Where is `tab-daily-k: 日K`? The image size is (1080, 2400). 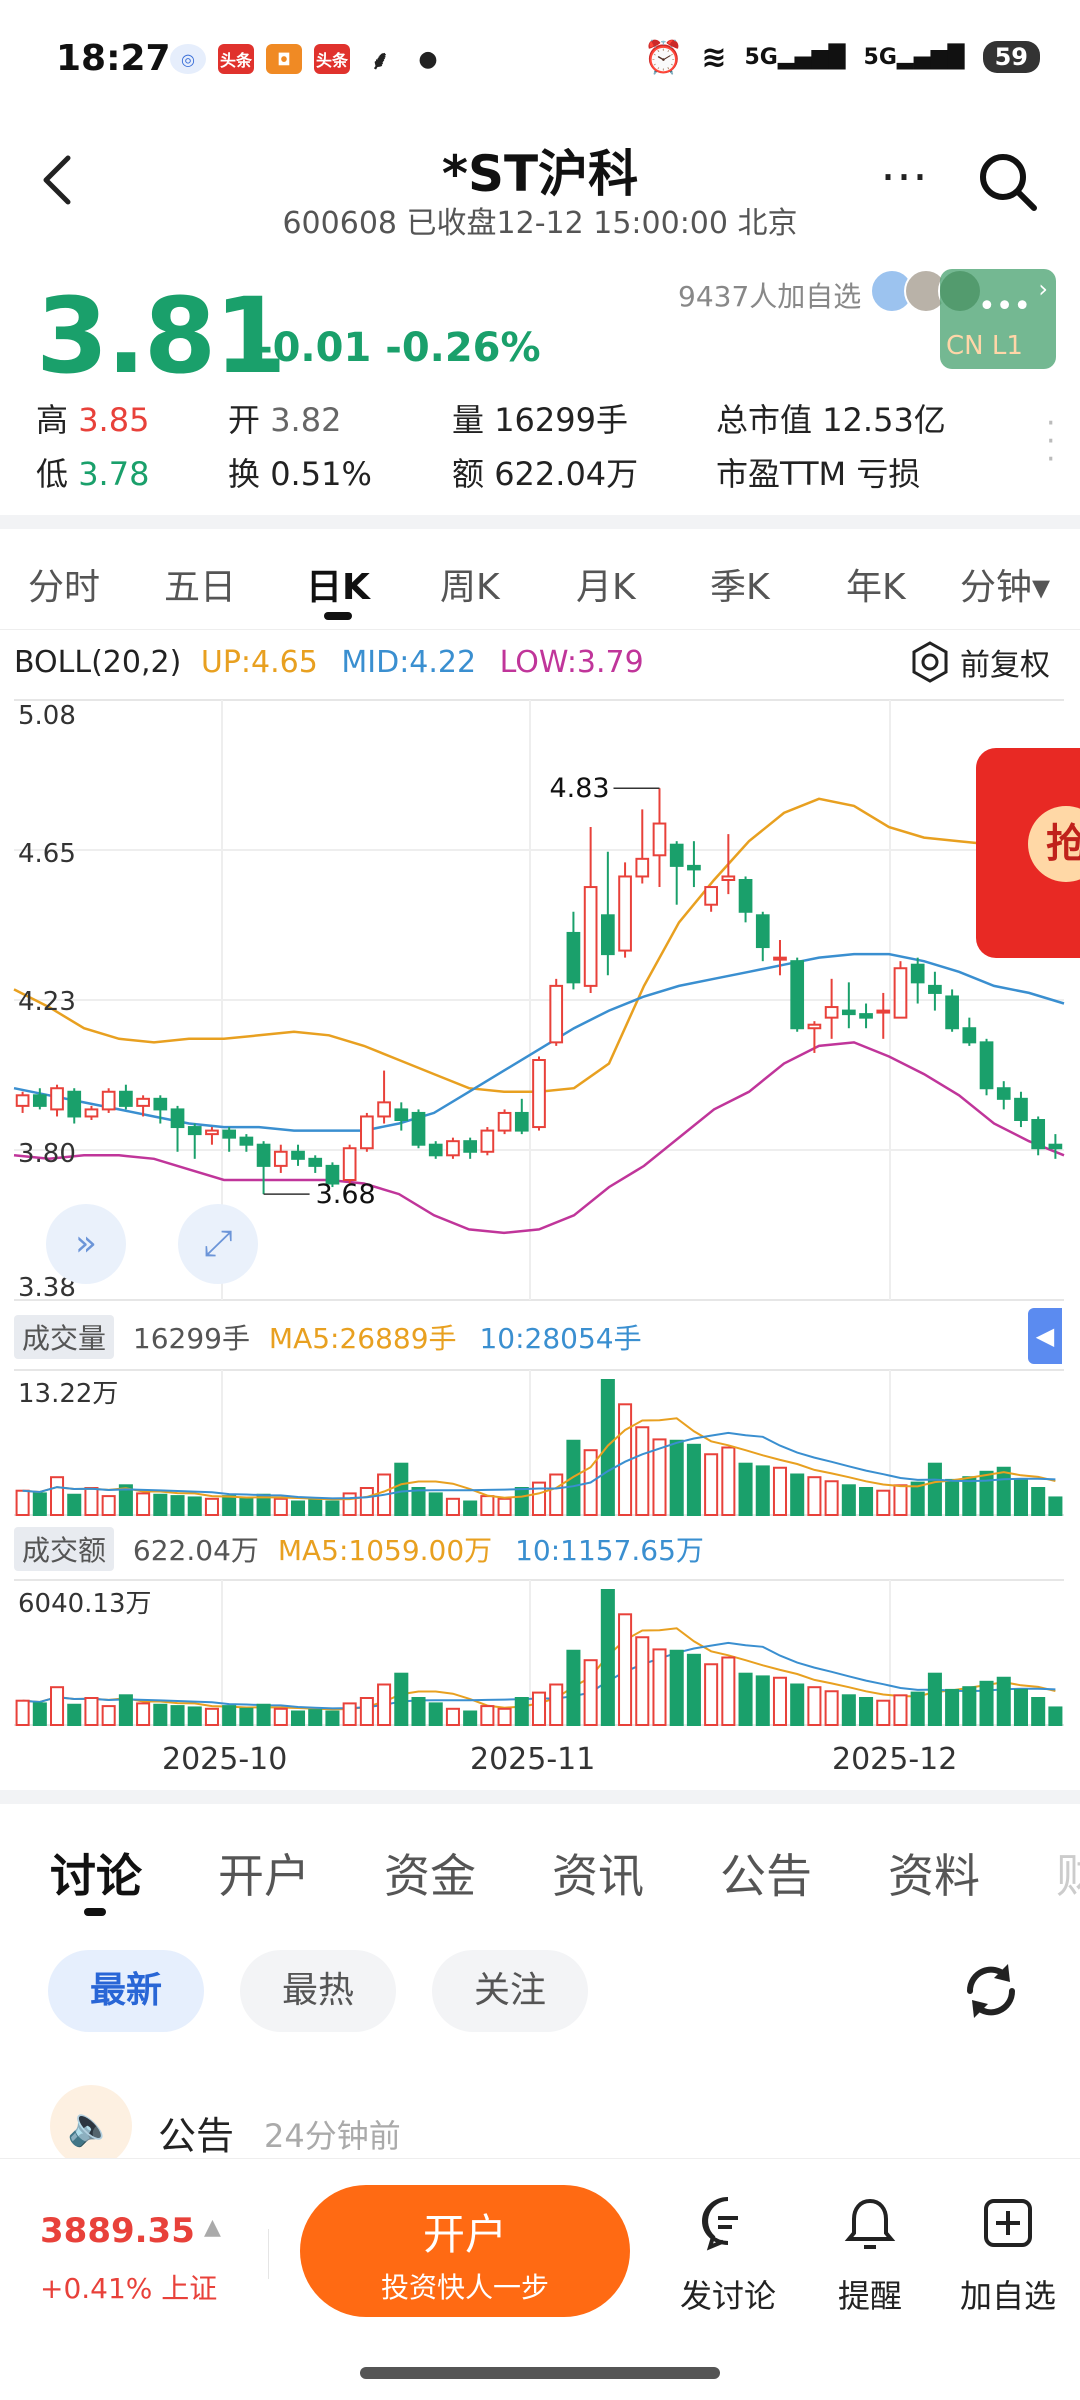 tab-daily-k: 日K is located at coordinates (338, 584).